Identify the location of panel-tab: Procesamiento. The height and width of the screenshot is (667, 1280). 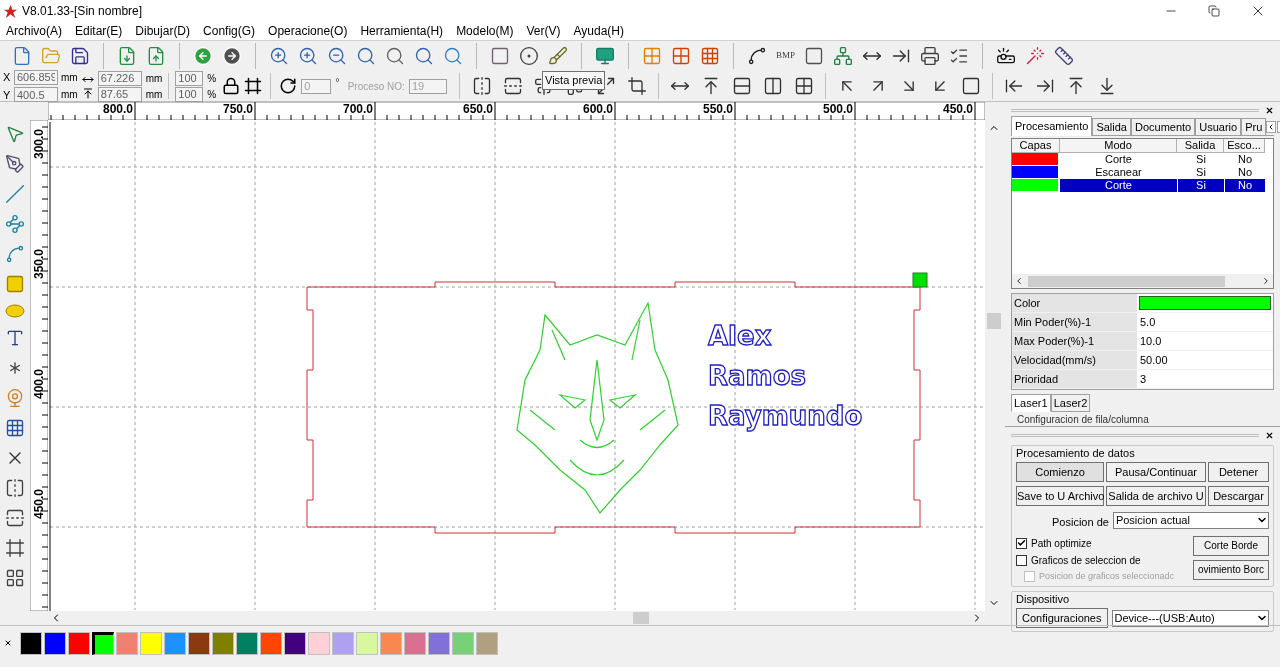
(1052, 126).